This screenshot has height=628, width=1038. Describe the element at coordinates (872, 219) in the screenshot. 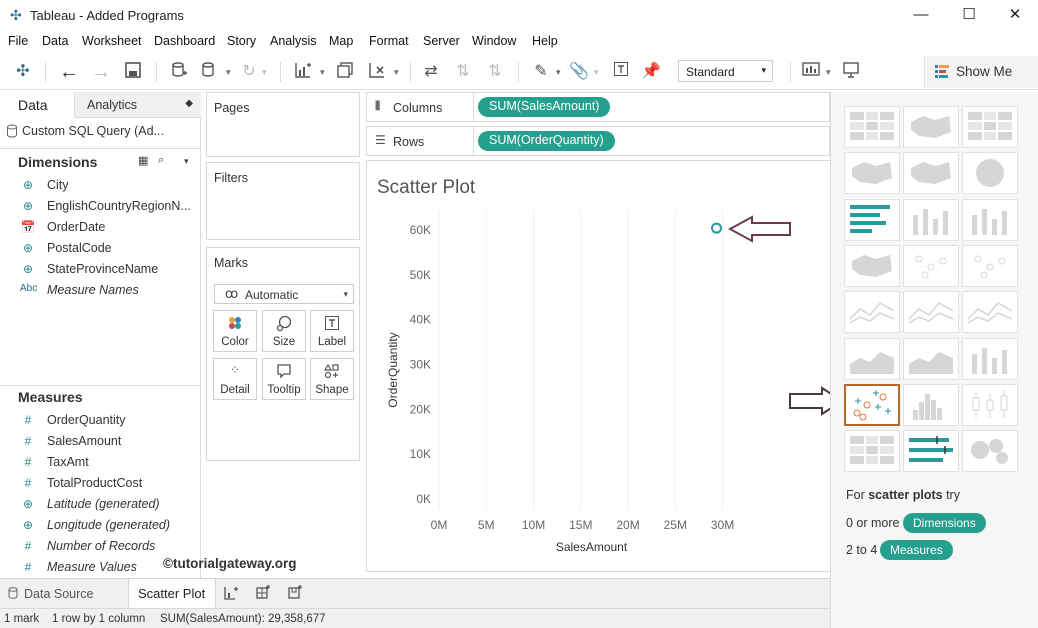

I see `horizontal-bars-thumb` at that location.